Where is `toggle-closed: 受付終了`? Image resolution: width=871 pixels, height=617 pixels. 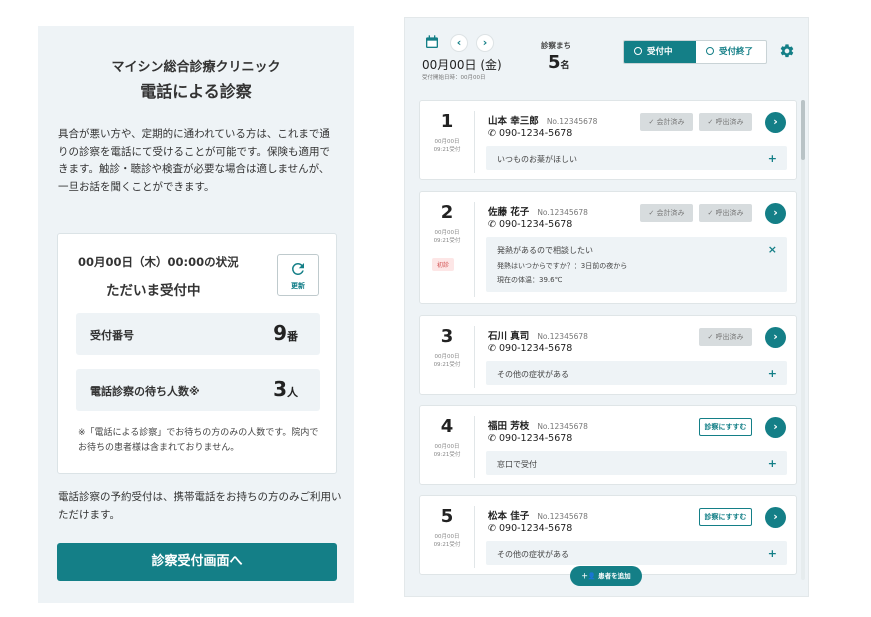
toggle-closed: 受付終了 is located at coordinates (731, 52).